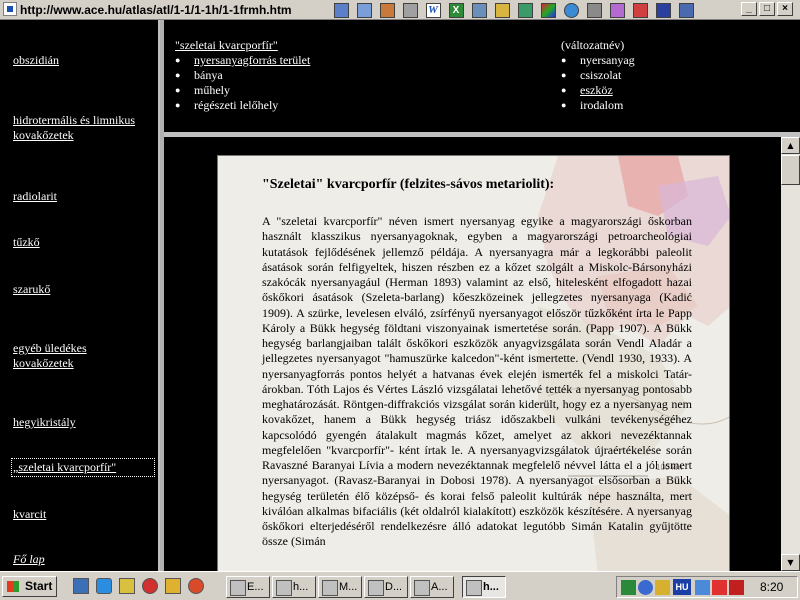 The image size is (800, 600). I want to click on language-indicator: HU, so click(682, 587).